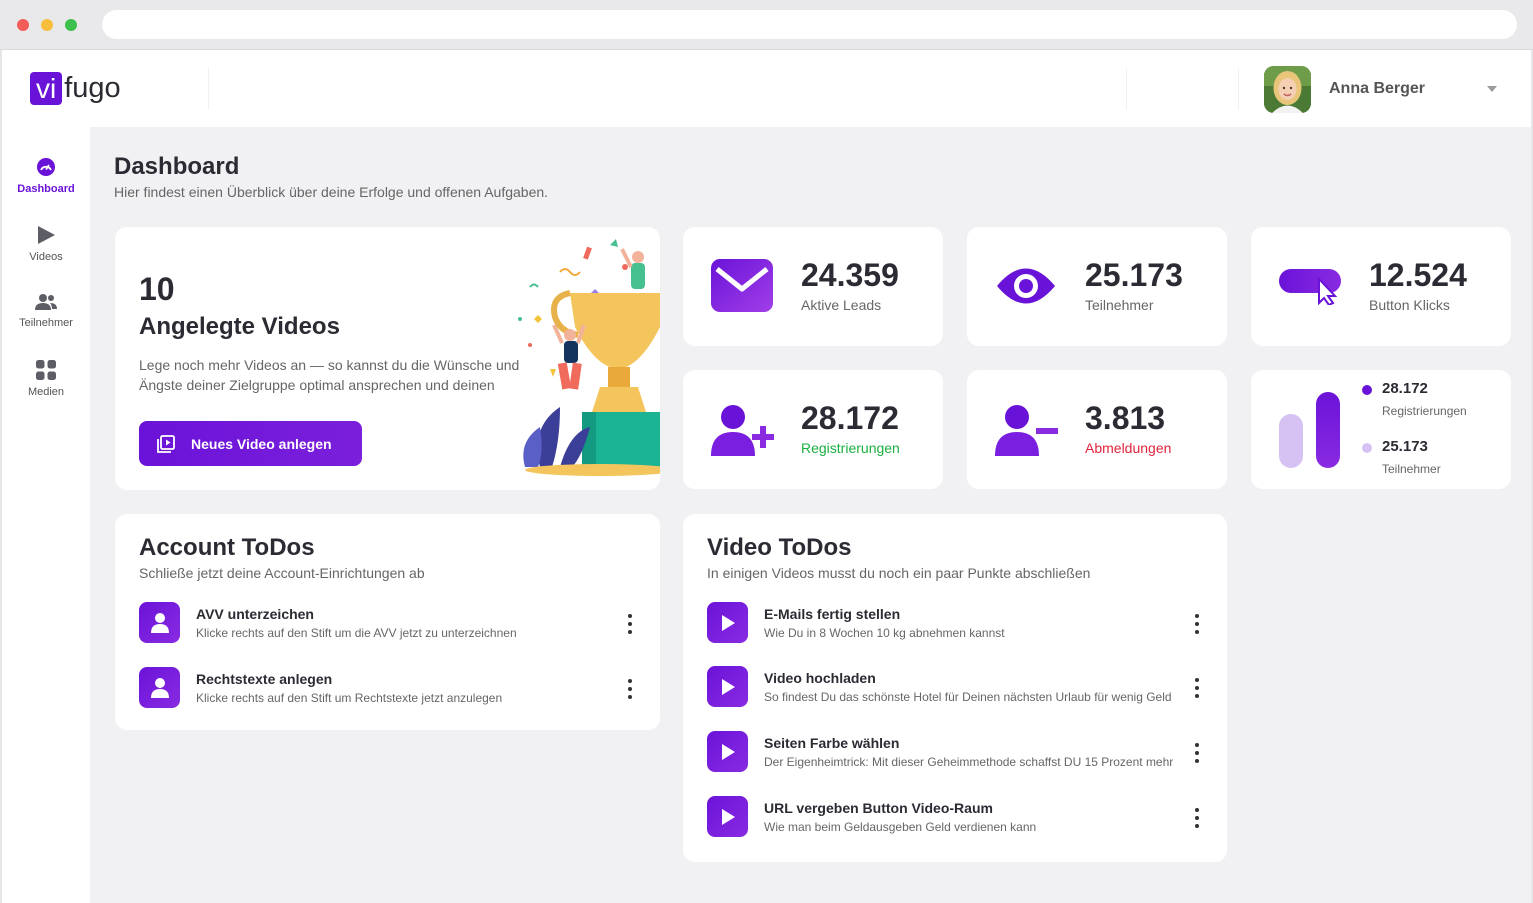 The height and width of the screenshot is (903, 1533). Describe the element at coordinates (1377, 89) in the screenshot. I see `user-name: Anna Berger` at that location.